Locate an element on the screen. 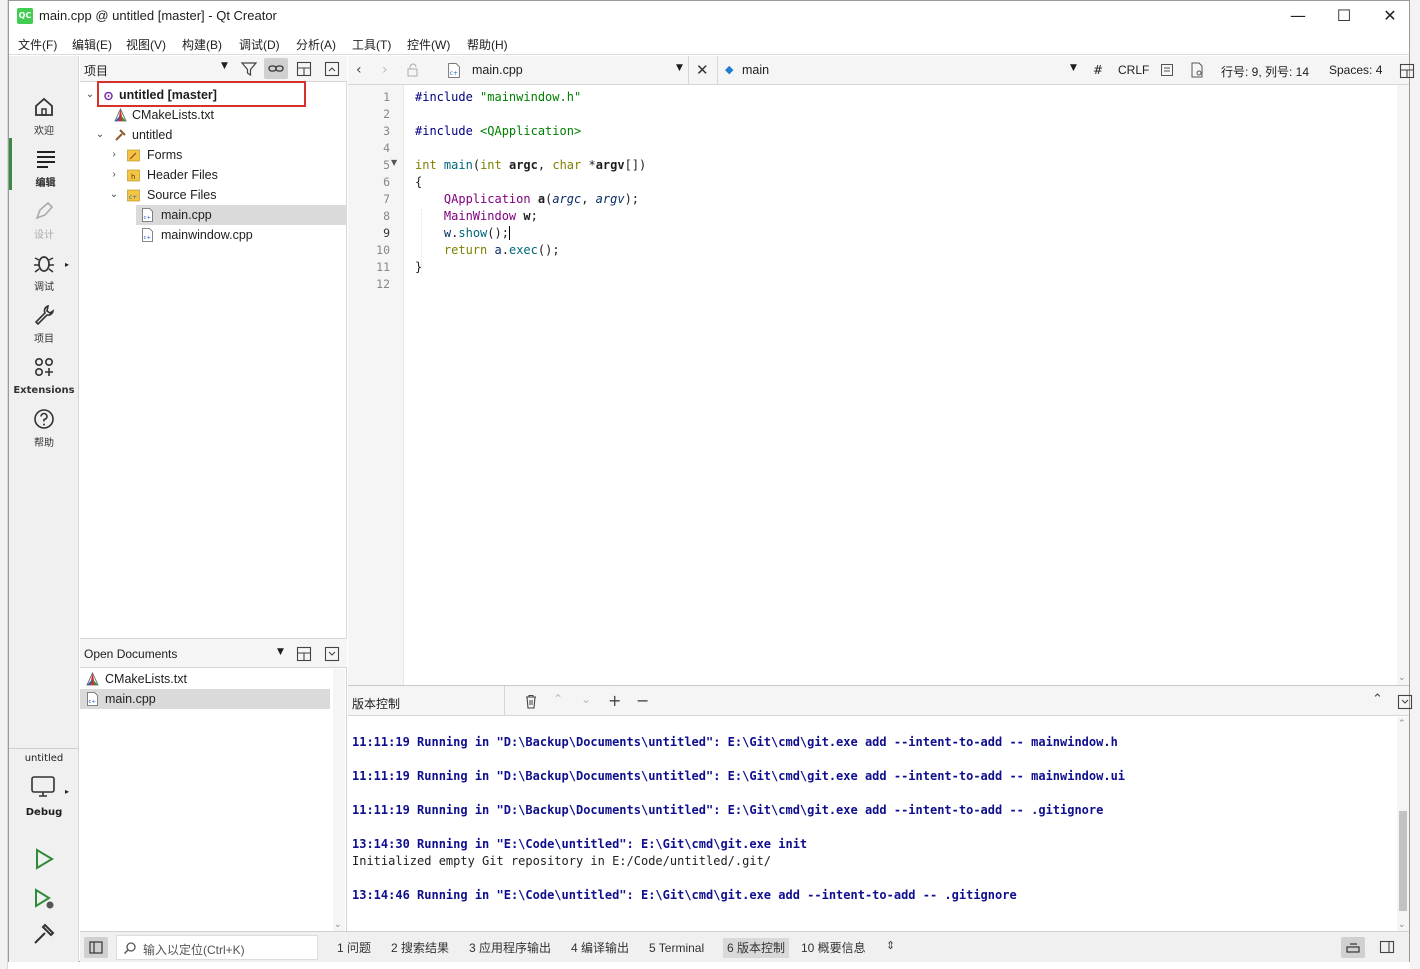 The width and height of the screenshot is (1420, 969). split-editor-button is located at coordinates (1407, 71).